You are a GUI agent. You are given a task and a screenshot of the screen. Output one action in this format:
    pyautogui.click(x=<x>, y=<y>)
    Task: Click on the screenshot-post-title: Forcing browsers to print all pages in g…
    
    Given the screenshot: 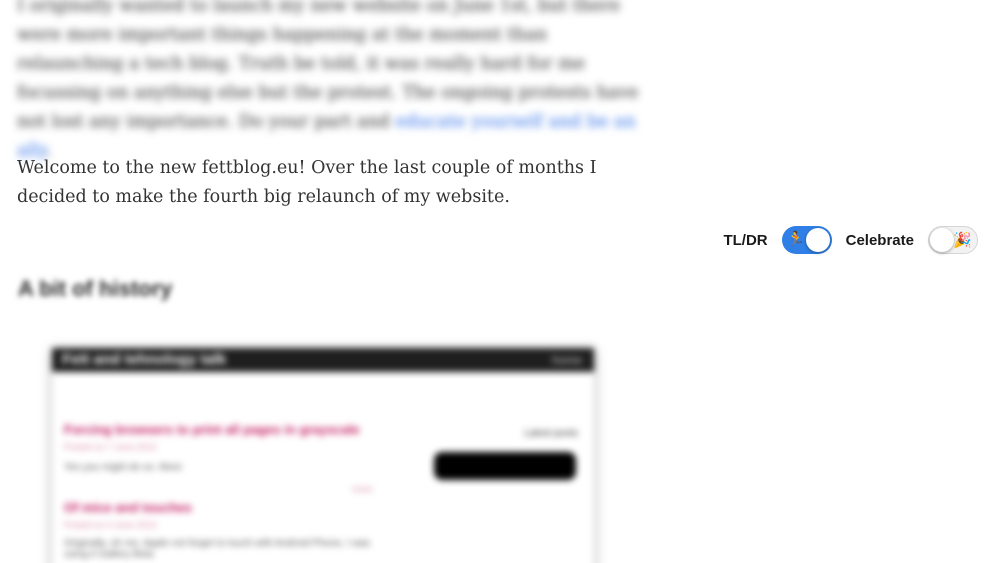 What is the action you would take?
    pyautogui.click(x=212, y=429)
    